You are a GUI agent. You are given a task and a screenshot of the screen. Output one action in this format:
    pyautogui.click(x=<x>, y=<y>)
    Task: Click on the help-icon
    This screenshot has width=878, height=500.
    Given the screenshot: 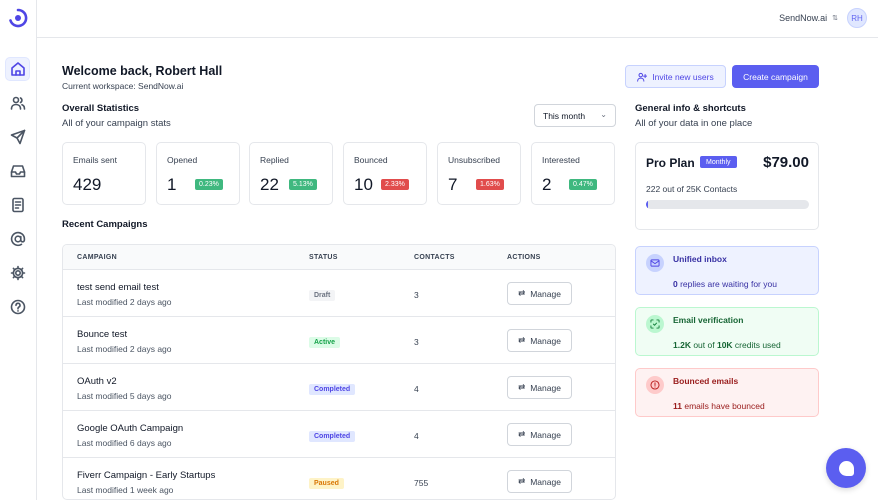 What is the action you would take?
    pyautogui.click(x=17, y=307)
    